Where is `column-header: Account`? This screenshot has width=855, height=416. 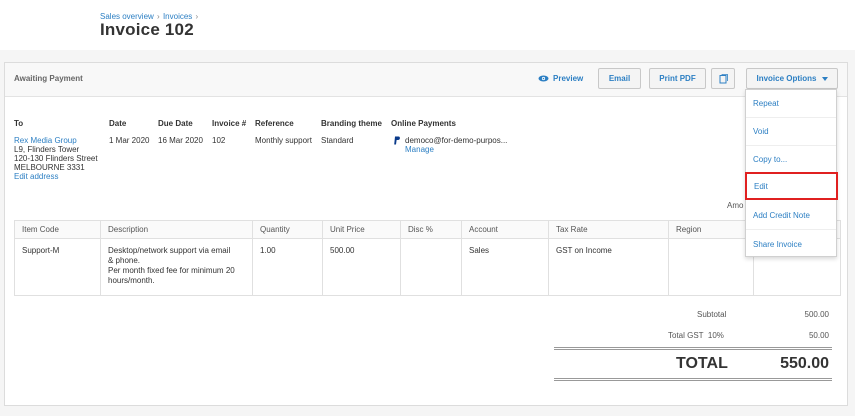 column-header: Account is located at coordinates (505, 229).